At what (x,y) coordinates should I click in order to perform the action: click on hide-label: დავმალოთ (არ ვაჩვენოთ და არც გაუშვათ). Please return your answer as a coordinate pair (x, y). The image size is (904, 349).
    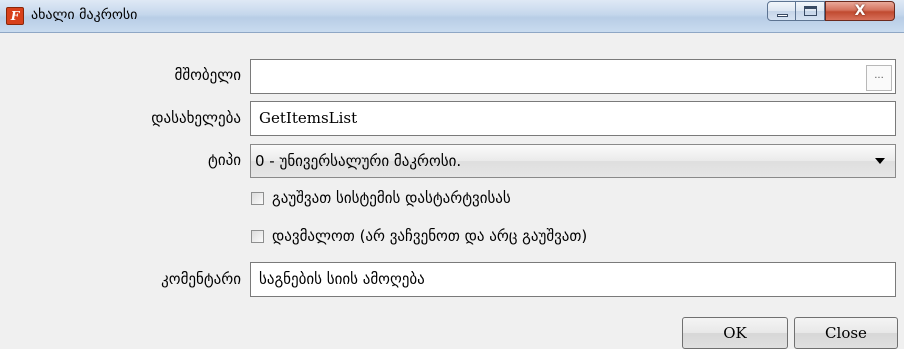
    Looking at the image, I should click on (429, 236).